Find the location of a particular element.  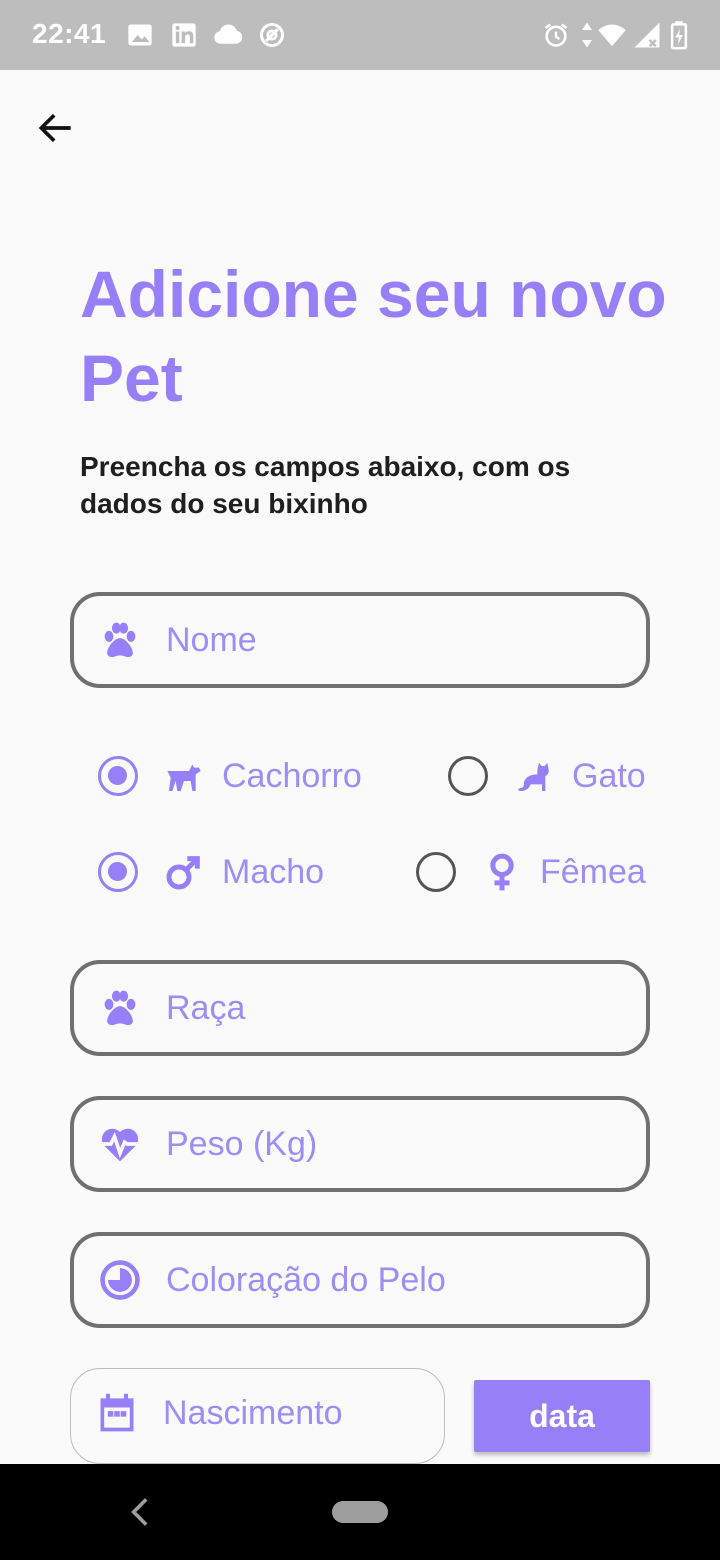

radio-macho is located at coordinates (118, 872).